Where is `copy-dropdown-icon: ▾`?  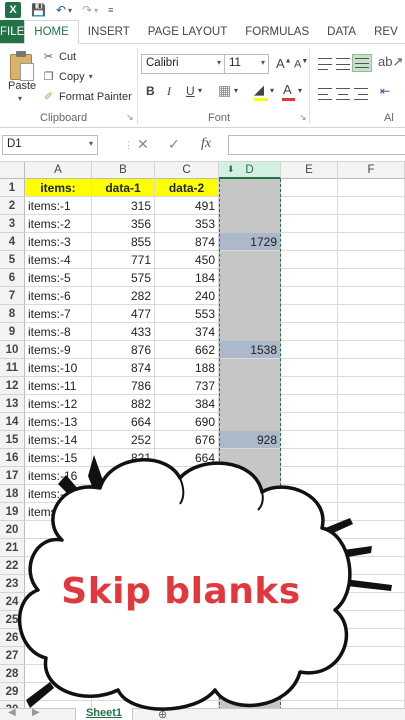 copy-dropdown-icon: ▾ is located at coordinates (91, 76).